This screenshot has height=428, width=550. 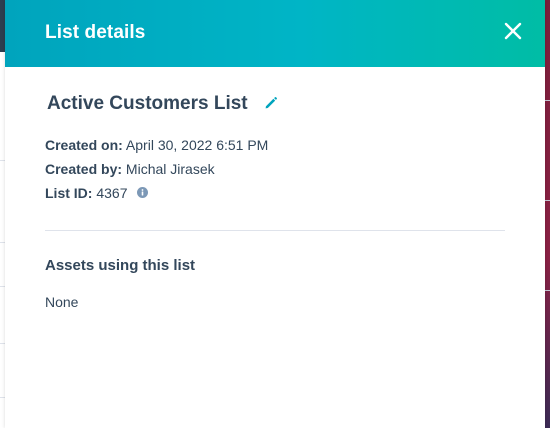 I want to click on created-by-label: Created by:, so click(x=84, y=169).